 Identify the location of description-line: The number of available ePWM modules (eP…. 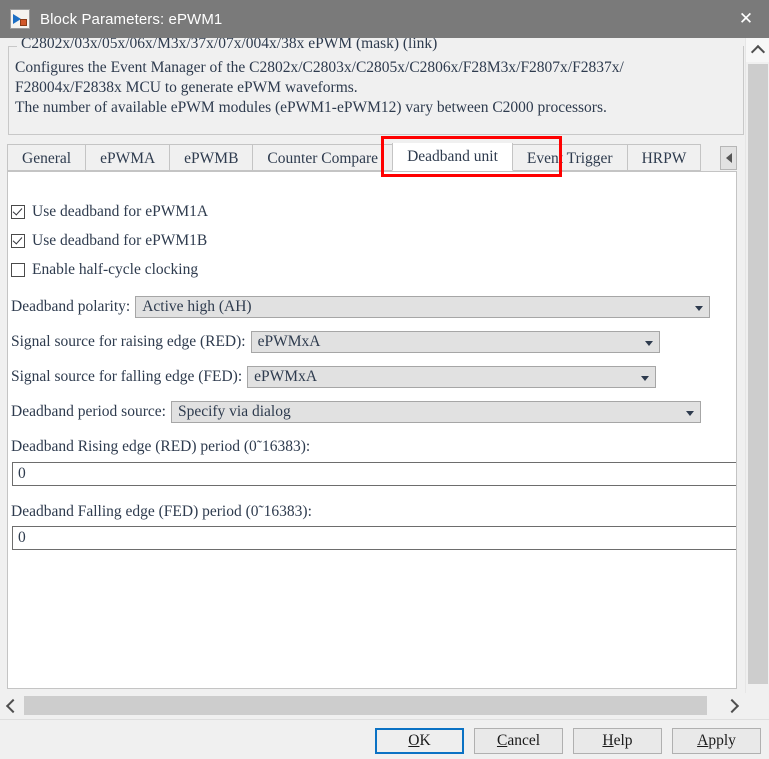
(311, 107).